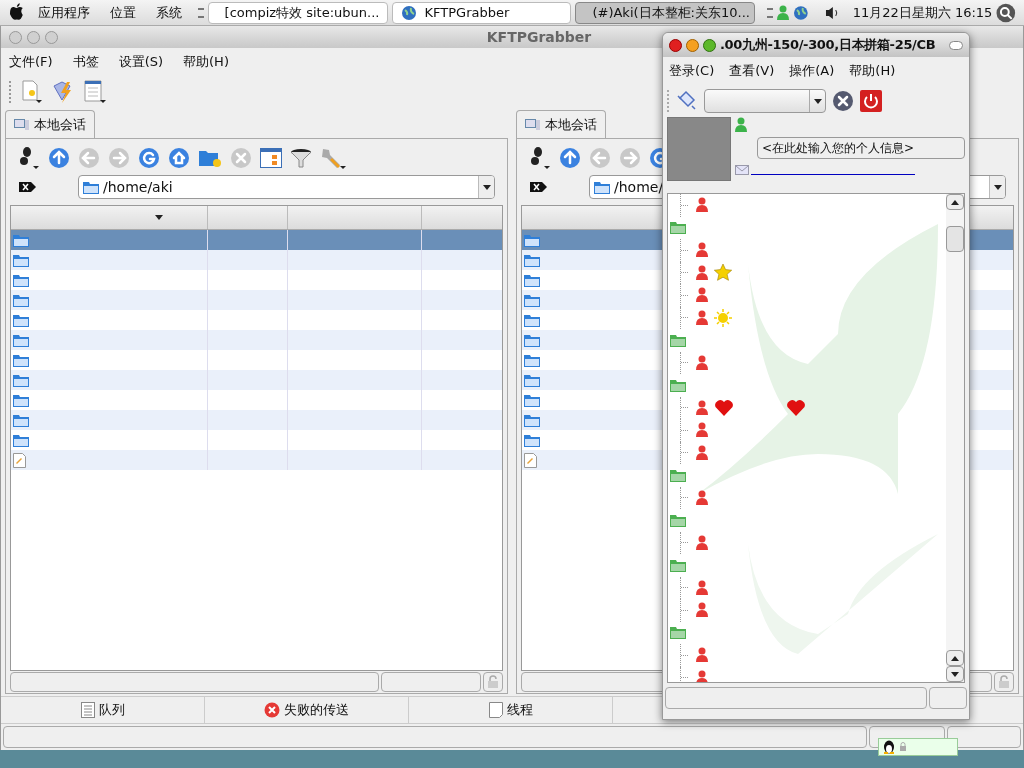 Image resolution: width=1024 pixels, height=768 pixels. What do you see at coordinates (871, 101) in the screenshot?
I see `power-icon` at bounding box center [871, 101].